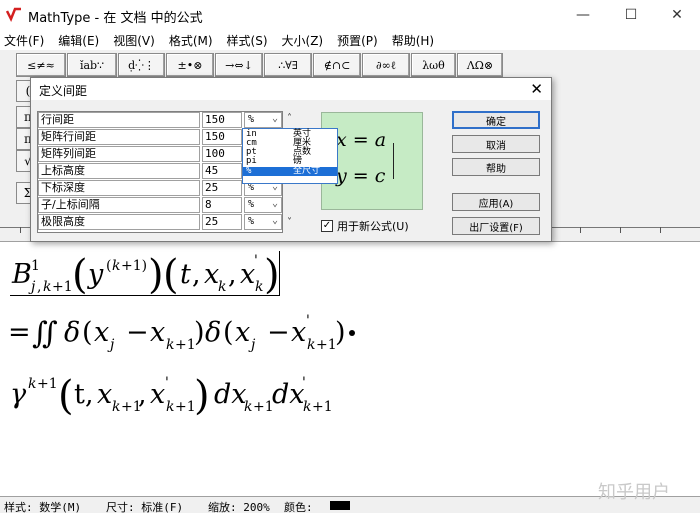  What do you see at coordinates (239, 507) in the screenshot?
I see `status-zoom: 缩放: 200%` at bounding box center [239, 507].